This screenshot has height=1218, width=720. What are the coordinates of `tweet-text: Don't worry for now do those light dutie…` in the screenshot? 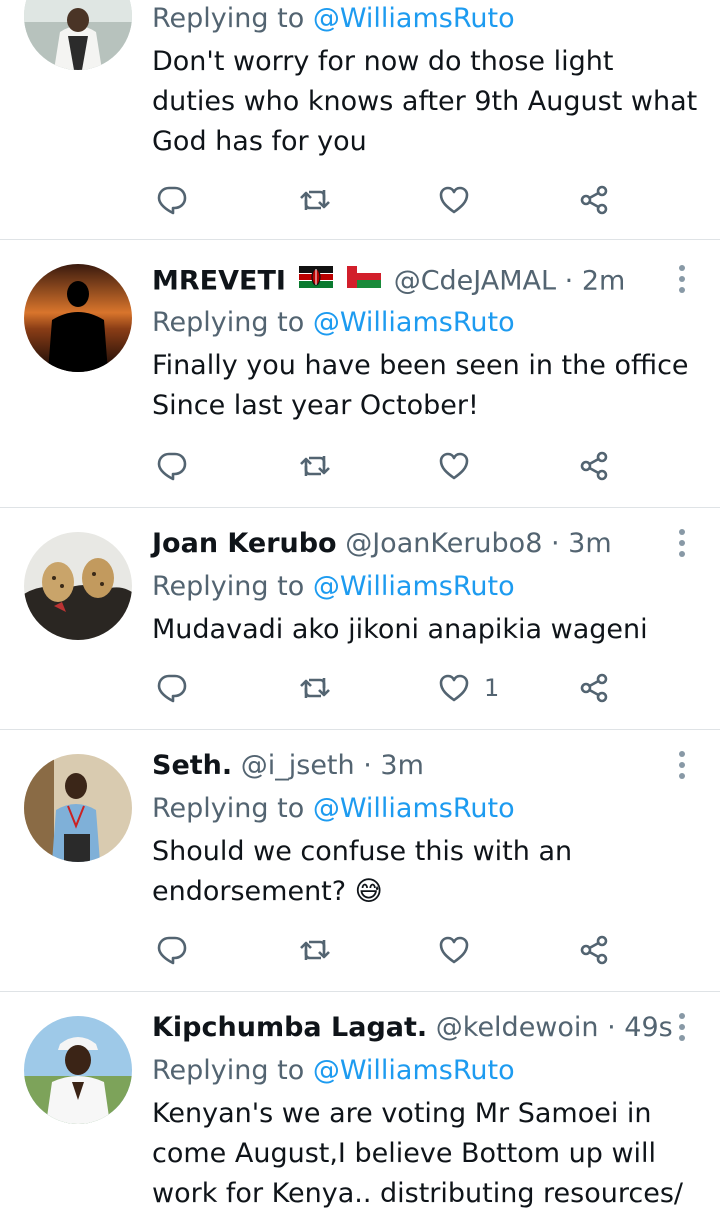 It's located at (425, 101).